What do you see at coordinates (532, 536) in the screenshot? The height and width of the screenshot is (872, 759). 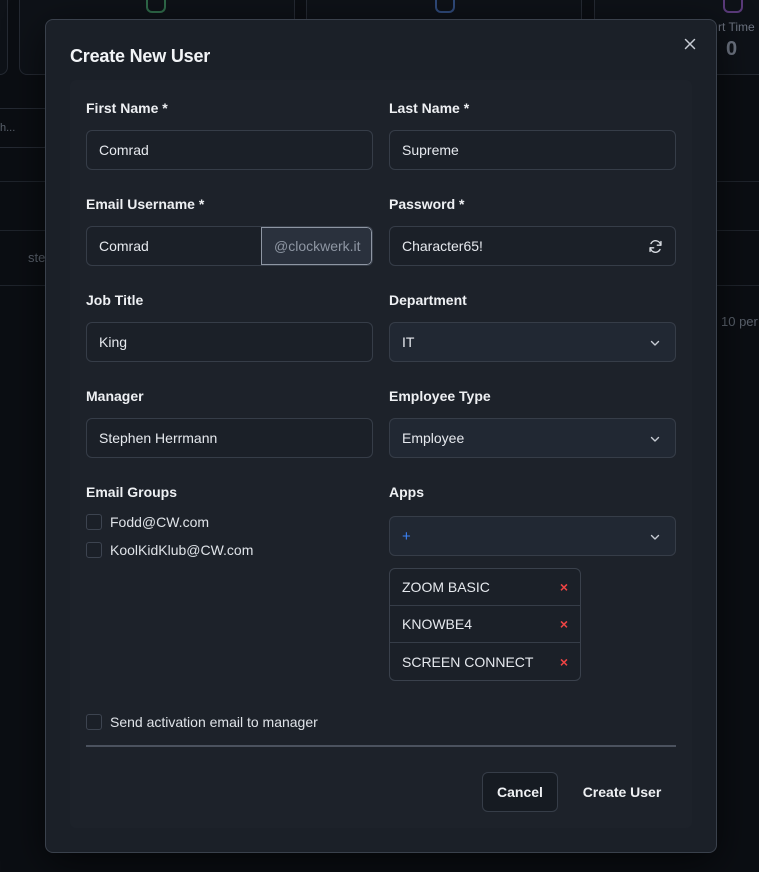 I see `apps-select: +` at bounding box center [532, 536].